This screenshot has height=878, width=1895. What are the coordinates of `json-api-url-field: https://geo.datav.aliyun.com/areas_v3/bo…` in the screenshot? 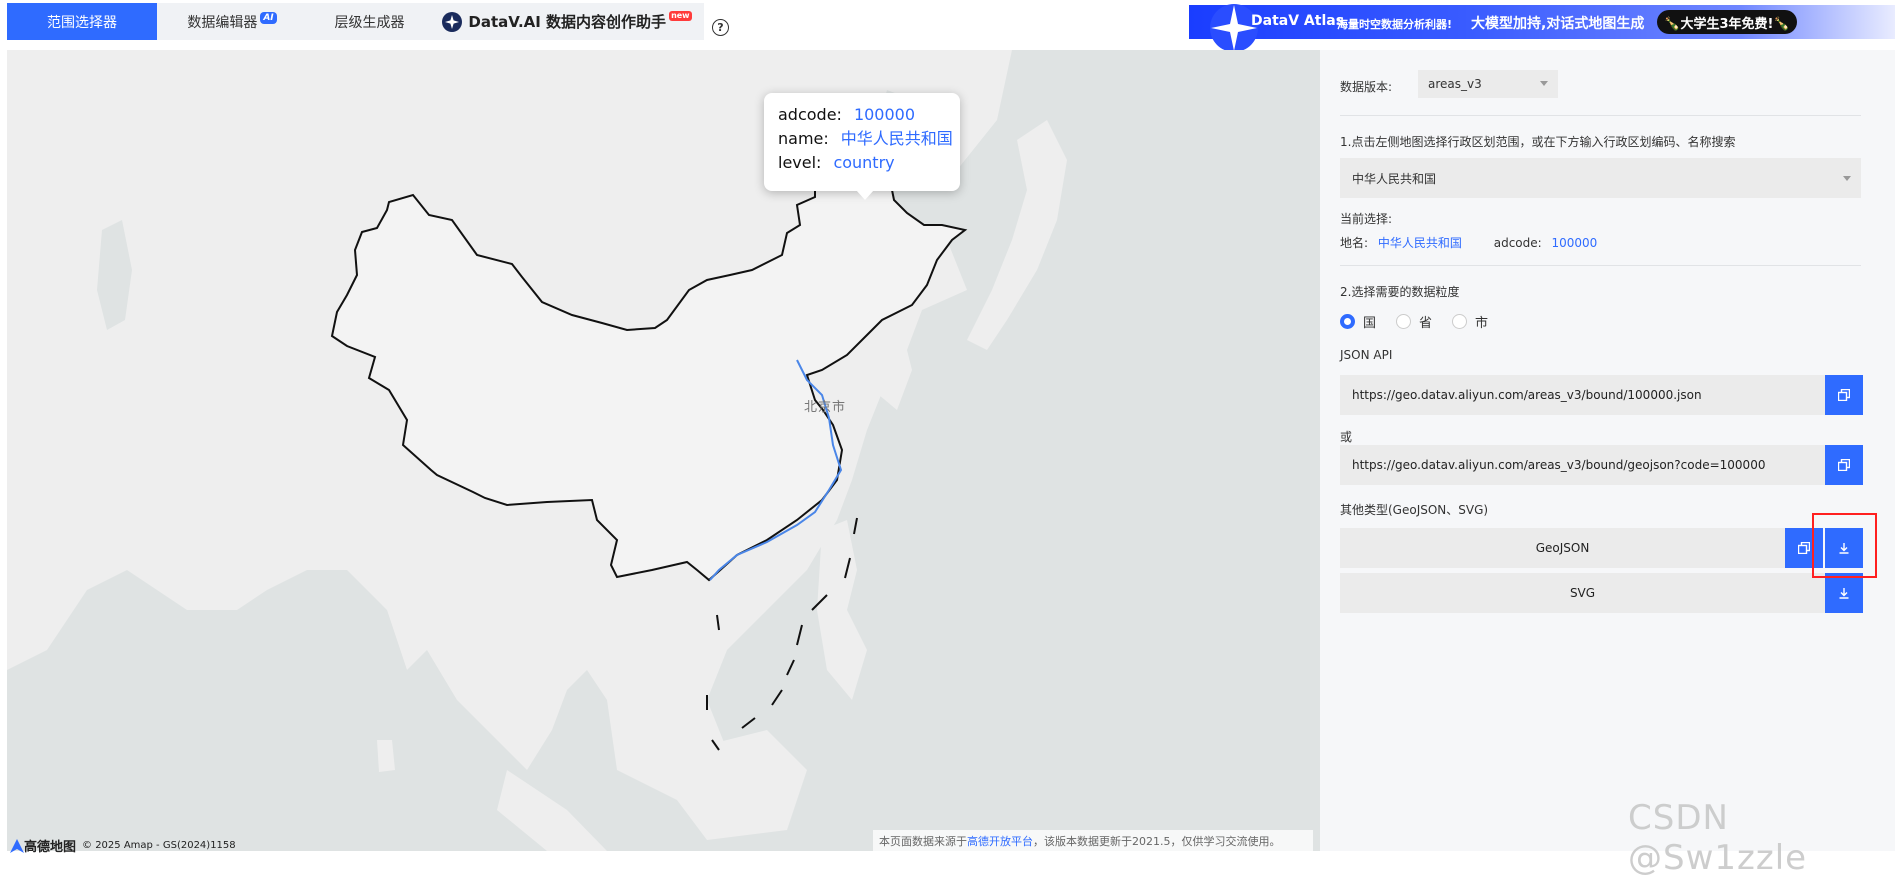 It's located at (1582, 395).